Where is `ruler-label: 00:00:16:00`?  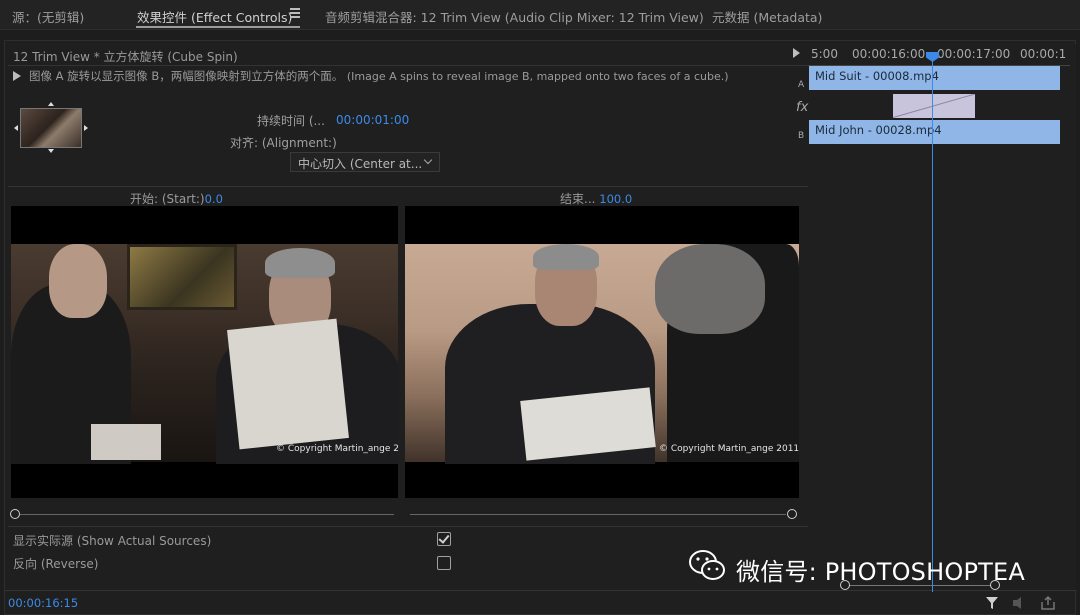
ruler-label: 00:00:16:00 is located at coordinates (889, 54).